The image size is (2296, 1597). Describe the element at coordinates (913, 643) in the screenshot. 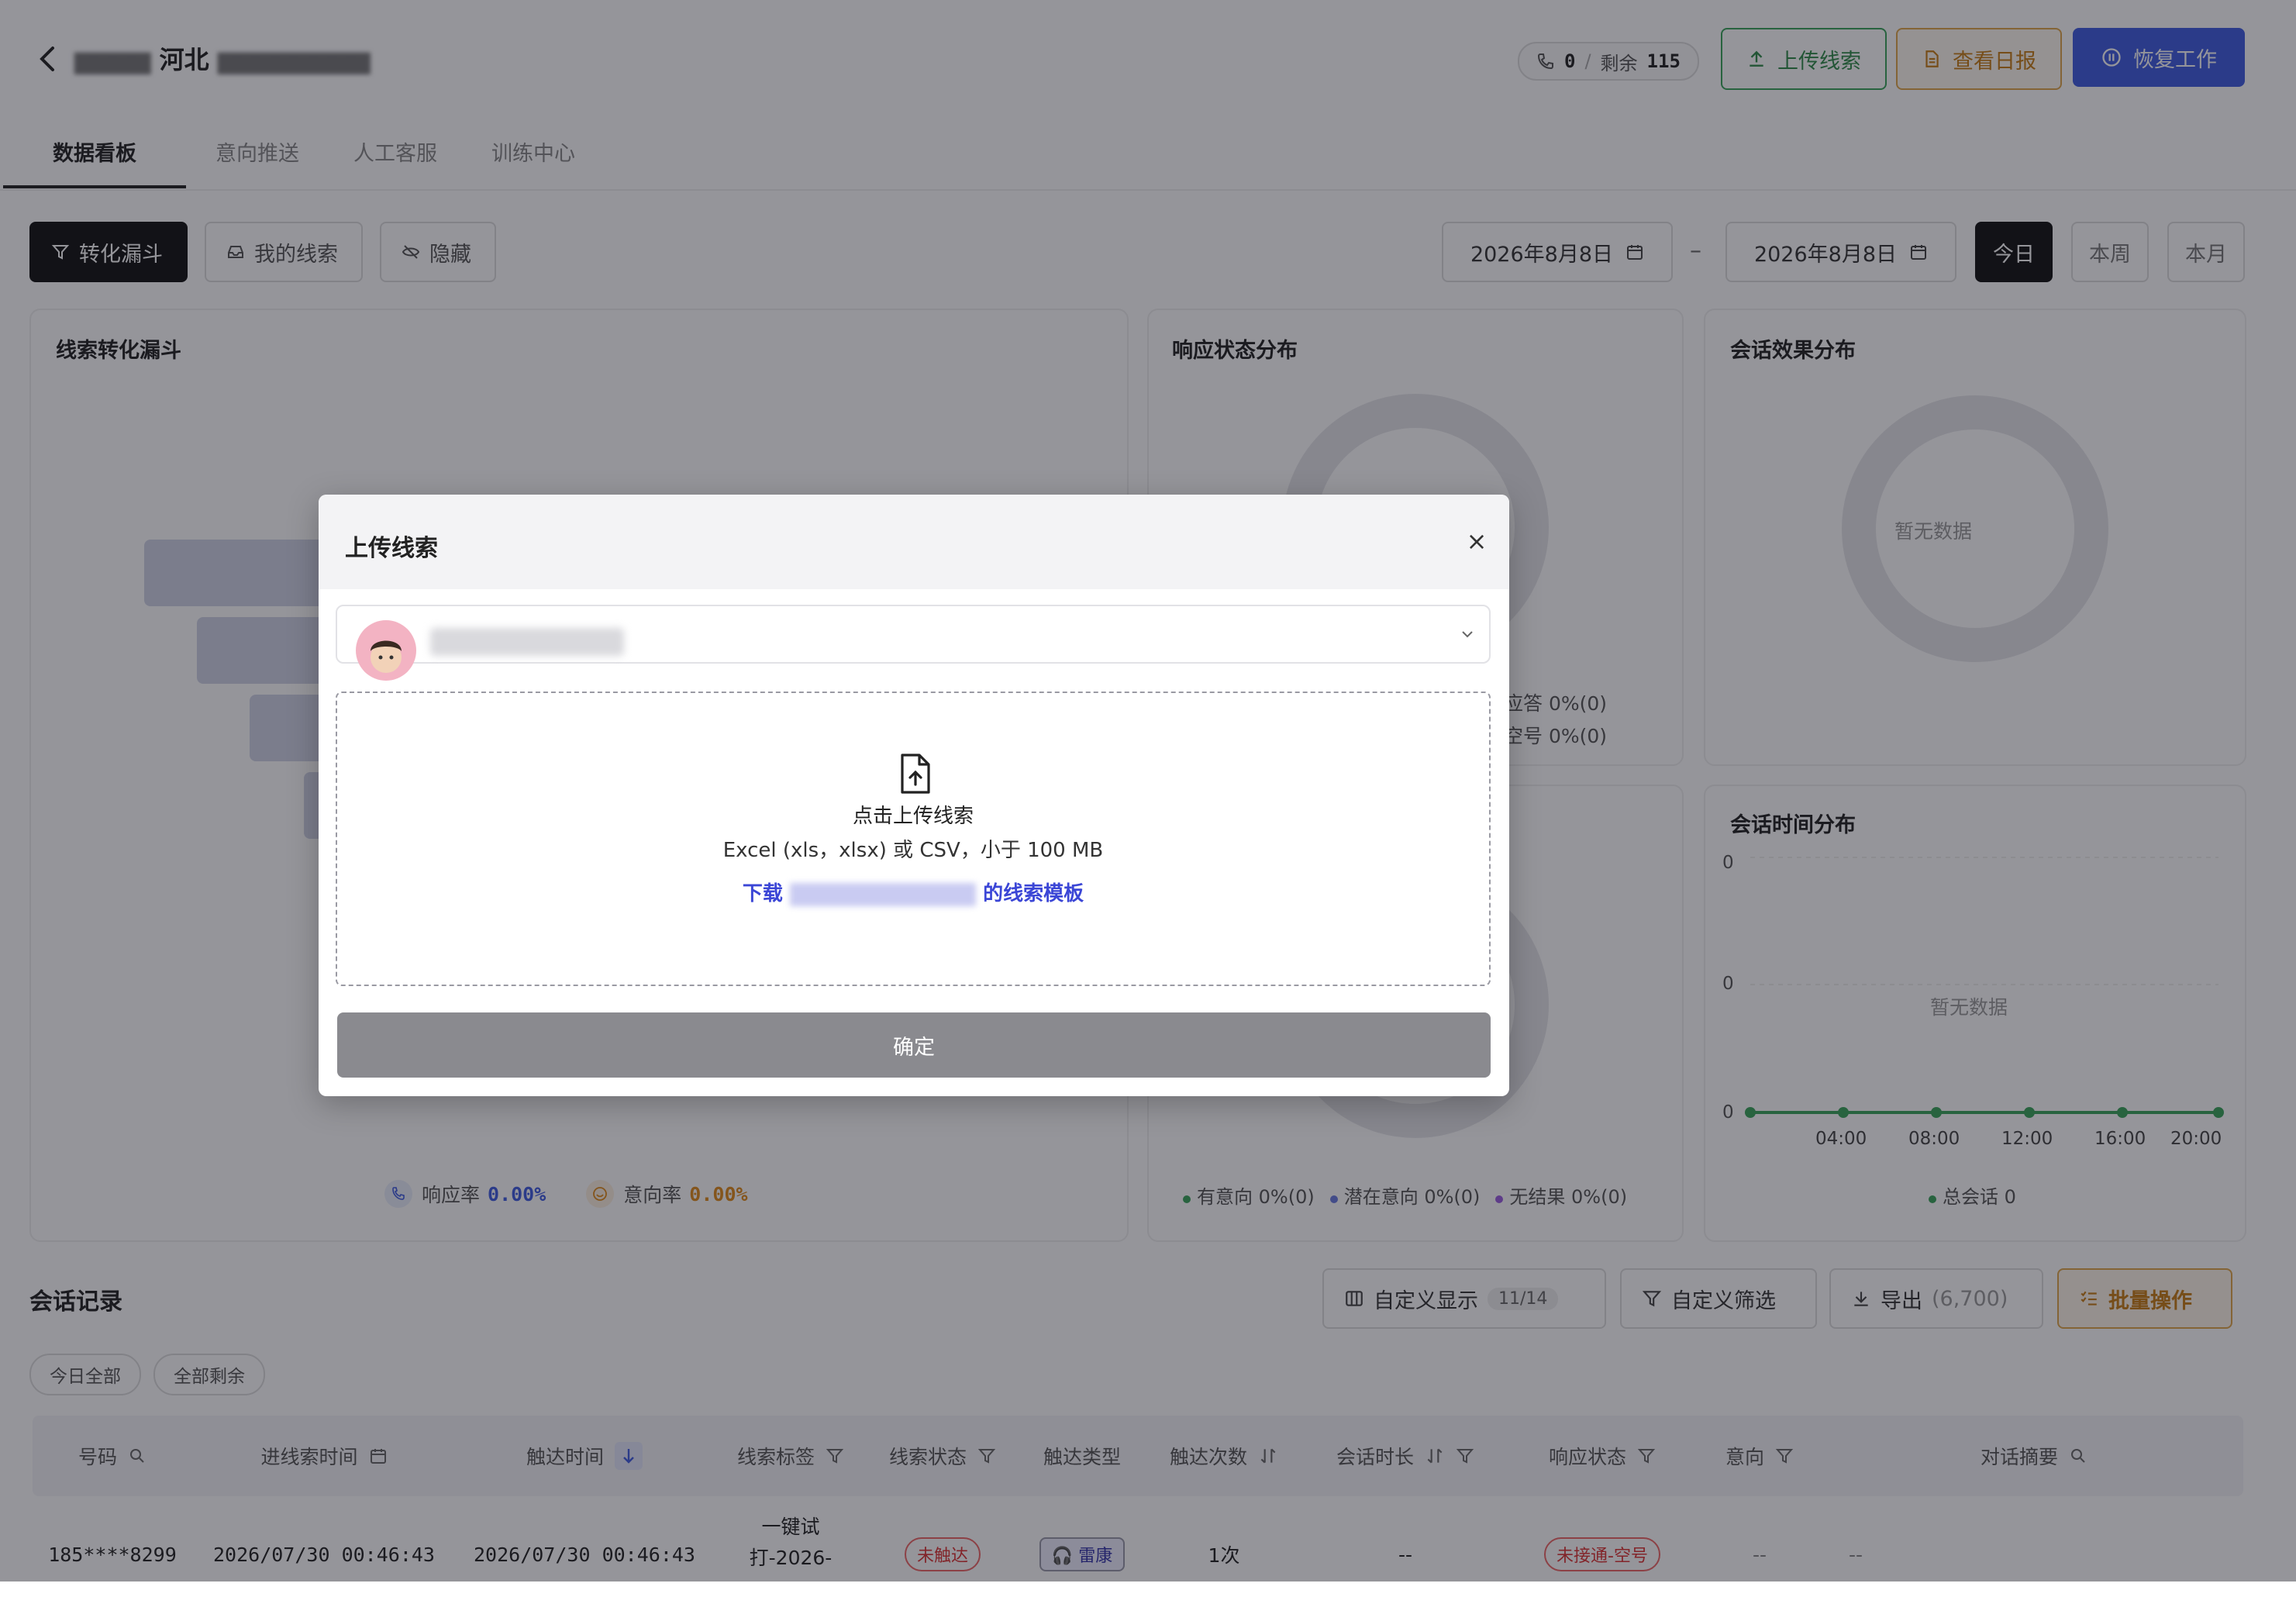

I see `account-select` at that location.